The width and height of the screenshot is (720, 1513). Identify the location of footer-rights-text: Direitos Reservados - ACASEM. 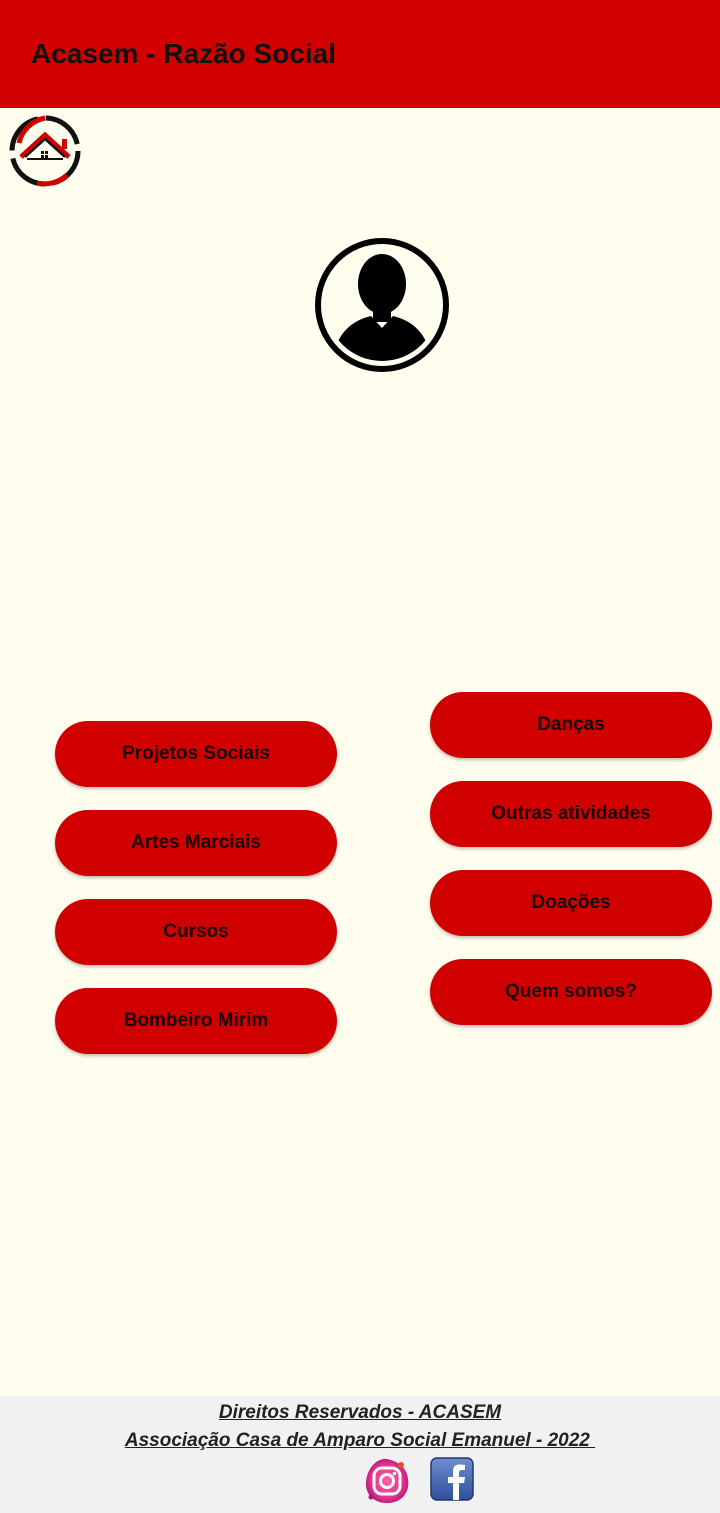
(360, 1412).